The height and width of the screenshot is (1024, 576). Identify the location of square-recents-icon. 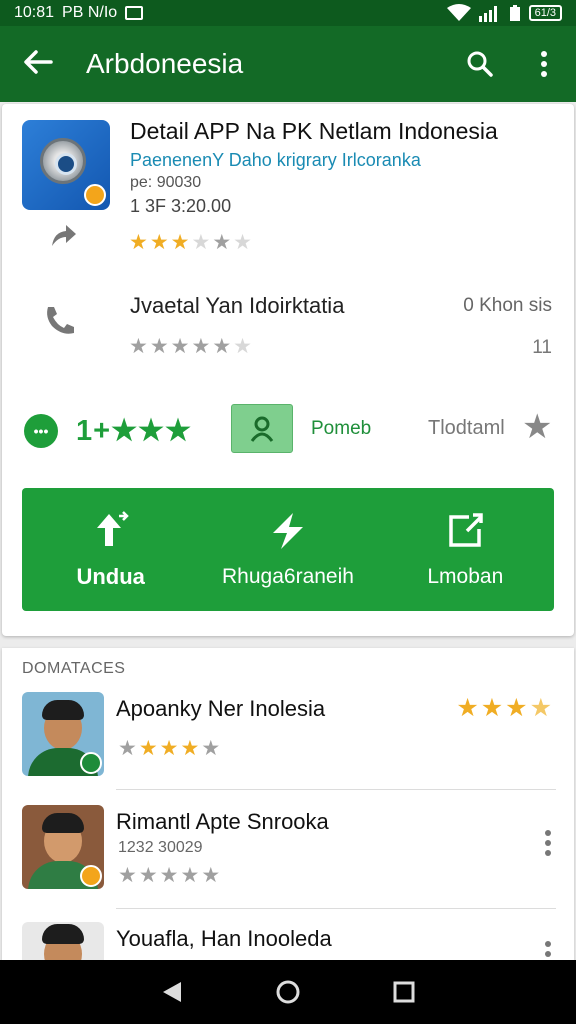
(404, 992).